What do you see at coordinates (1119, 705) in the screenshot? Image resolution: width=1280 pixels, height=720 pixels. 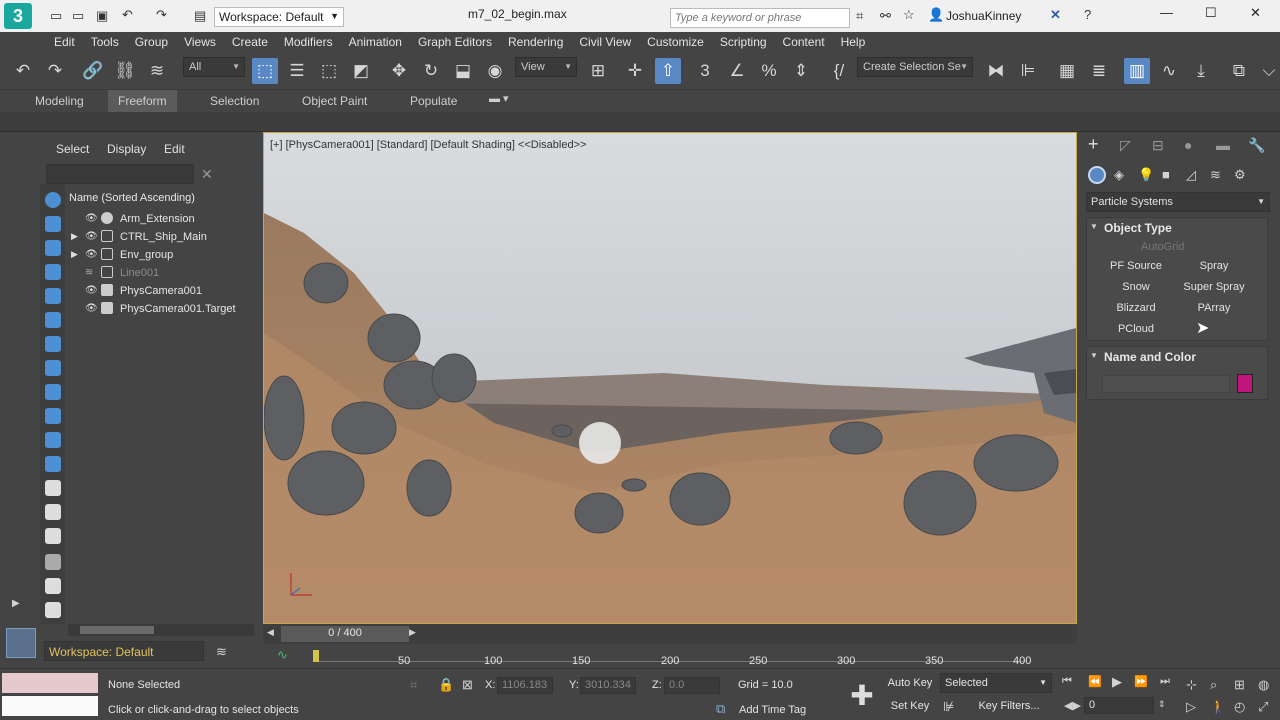 I see `current-frame-field: 0` at bounding box center [1119, 705].